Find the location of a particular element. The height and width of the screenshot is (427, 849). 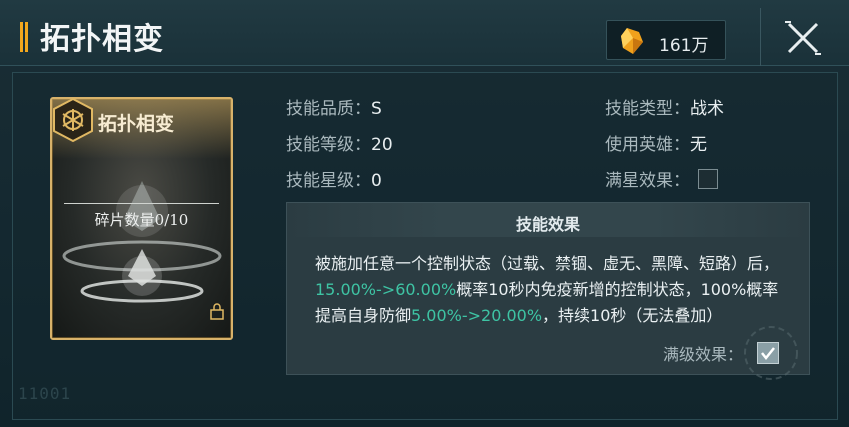

skill-type-row: 技能类型：战术 is located at coordinates (664, 106).